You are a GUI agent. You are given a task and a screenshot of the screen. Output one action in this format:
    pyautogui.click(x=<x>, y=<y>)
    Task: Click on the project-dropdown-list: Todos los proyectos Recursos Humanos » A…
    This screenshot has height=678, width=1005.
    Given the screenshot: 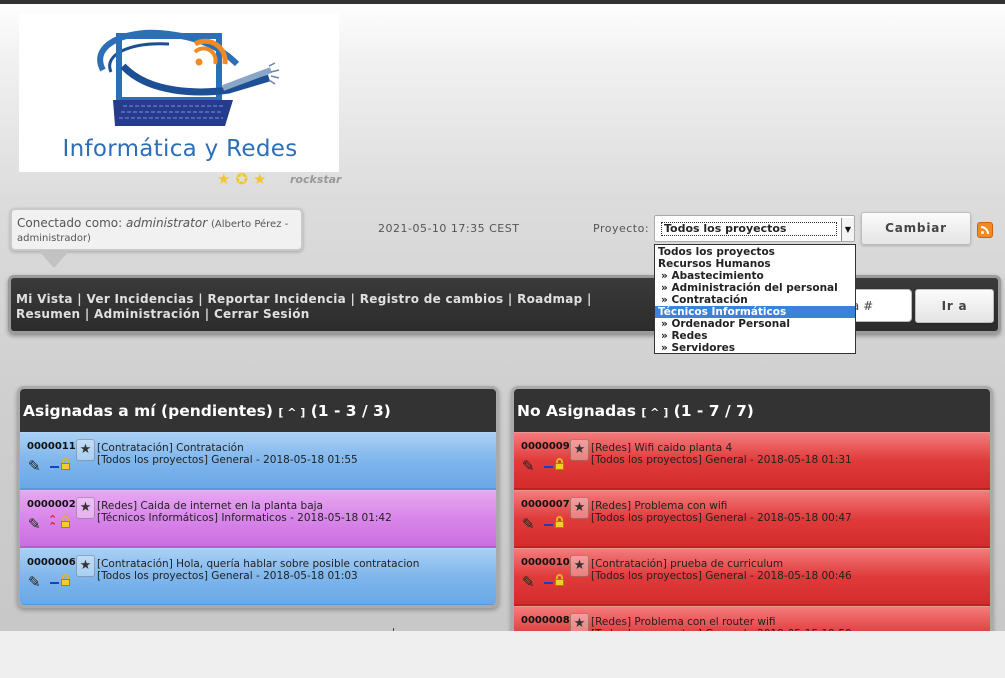 What is the action you would take?
    pyautogui.click(x=755, y=299)
    